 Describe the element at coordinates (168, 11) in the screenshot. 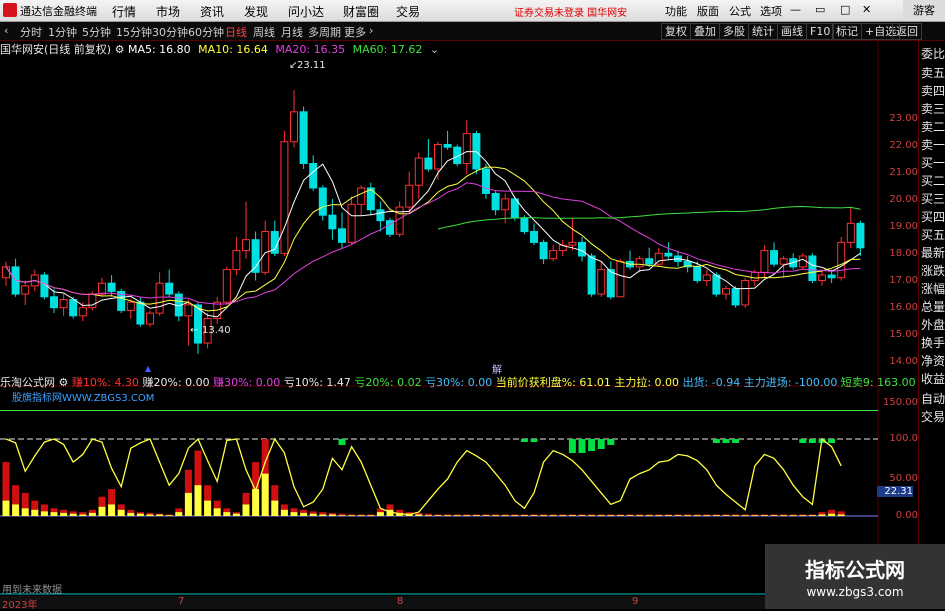

I see `menu-market: 市场` at that location.